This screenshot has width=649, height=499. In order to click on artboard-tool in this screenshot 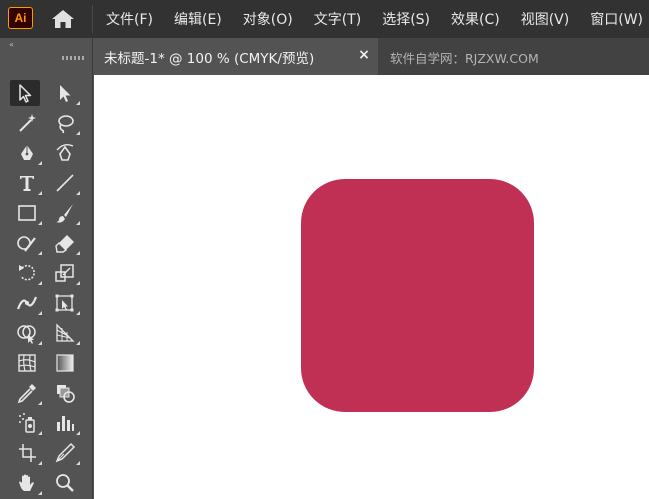, I will do `click(27, 453)`.